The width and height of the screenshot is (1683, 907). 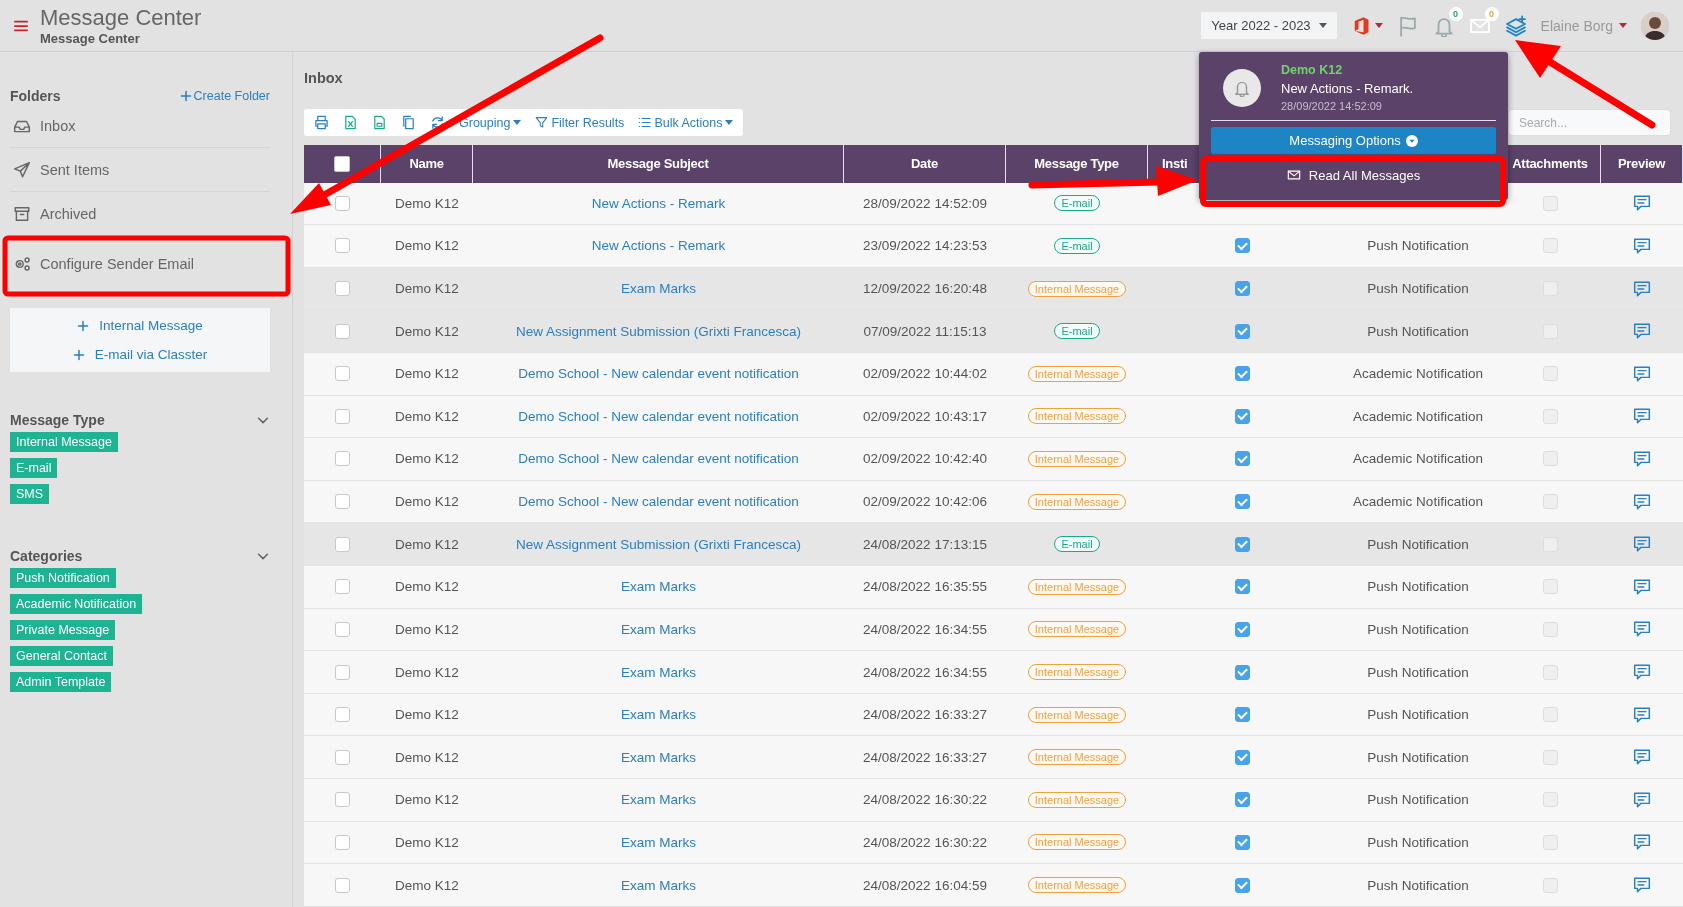 I want to click on bulk-actions-button: Bulk Actions, so click(x=686, y=122).